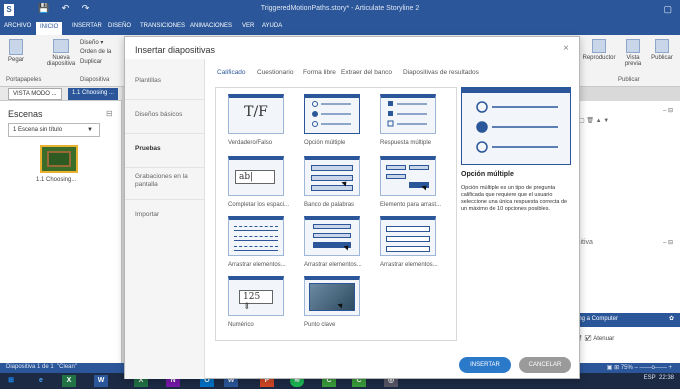 The image size is (680, 389). I want to click on tile-label: Opción múltiple, so click(325, 143).